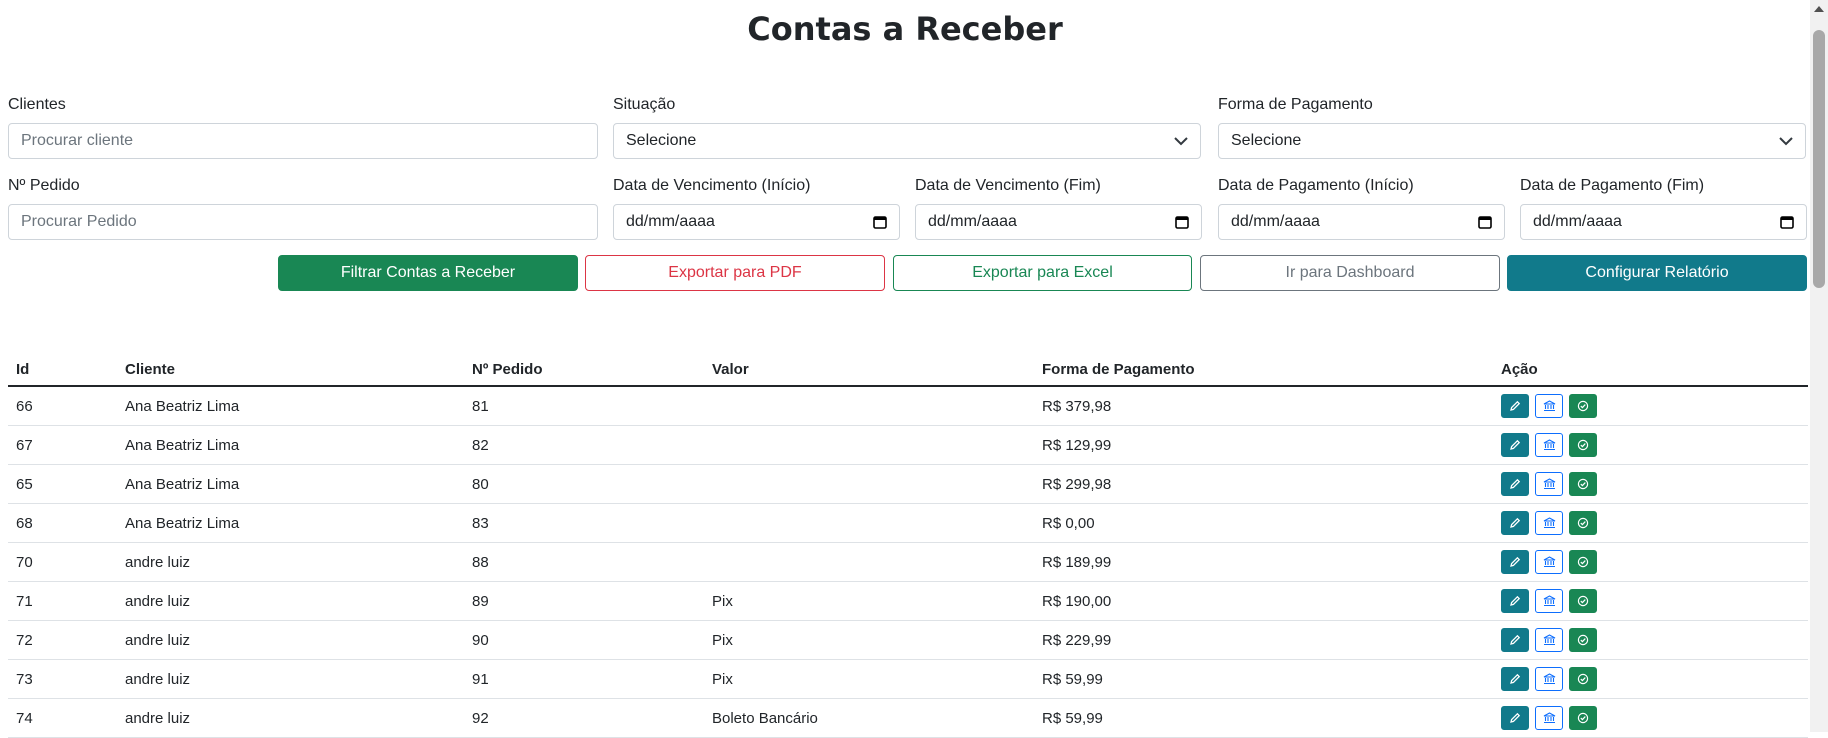  Describe the element at coordinates (1819, 159) in the screenshot. I see `scrollbar-thumb` at that location.